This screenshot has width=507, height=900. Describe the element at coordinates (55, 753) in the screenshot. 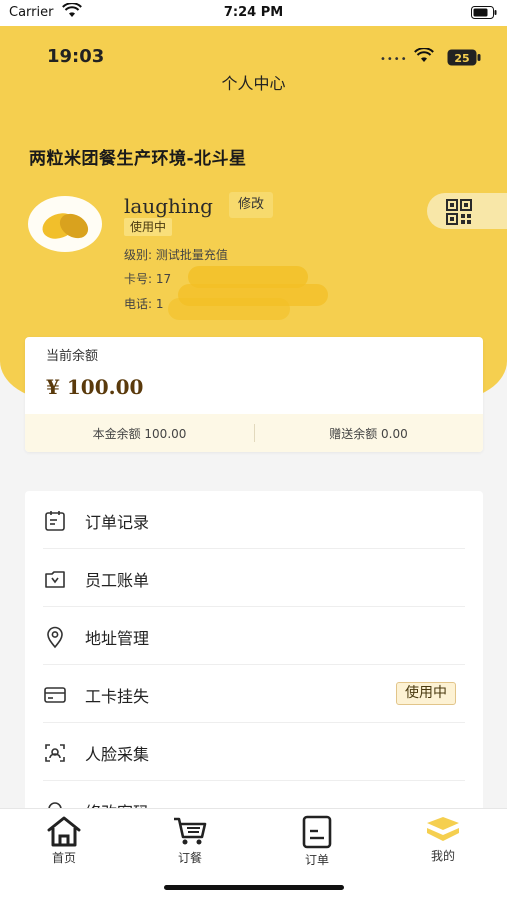

I see `face-scan-icon` at that location.